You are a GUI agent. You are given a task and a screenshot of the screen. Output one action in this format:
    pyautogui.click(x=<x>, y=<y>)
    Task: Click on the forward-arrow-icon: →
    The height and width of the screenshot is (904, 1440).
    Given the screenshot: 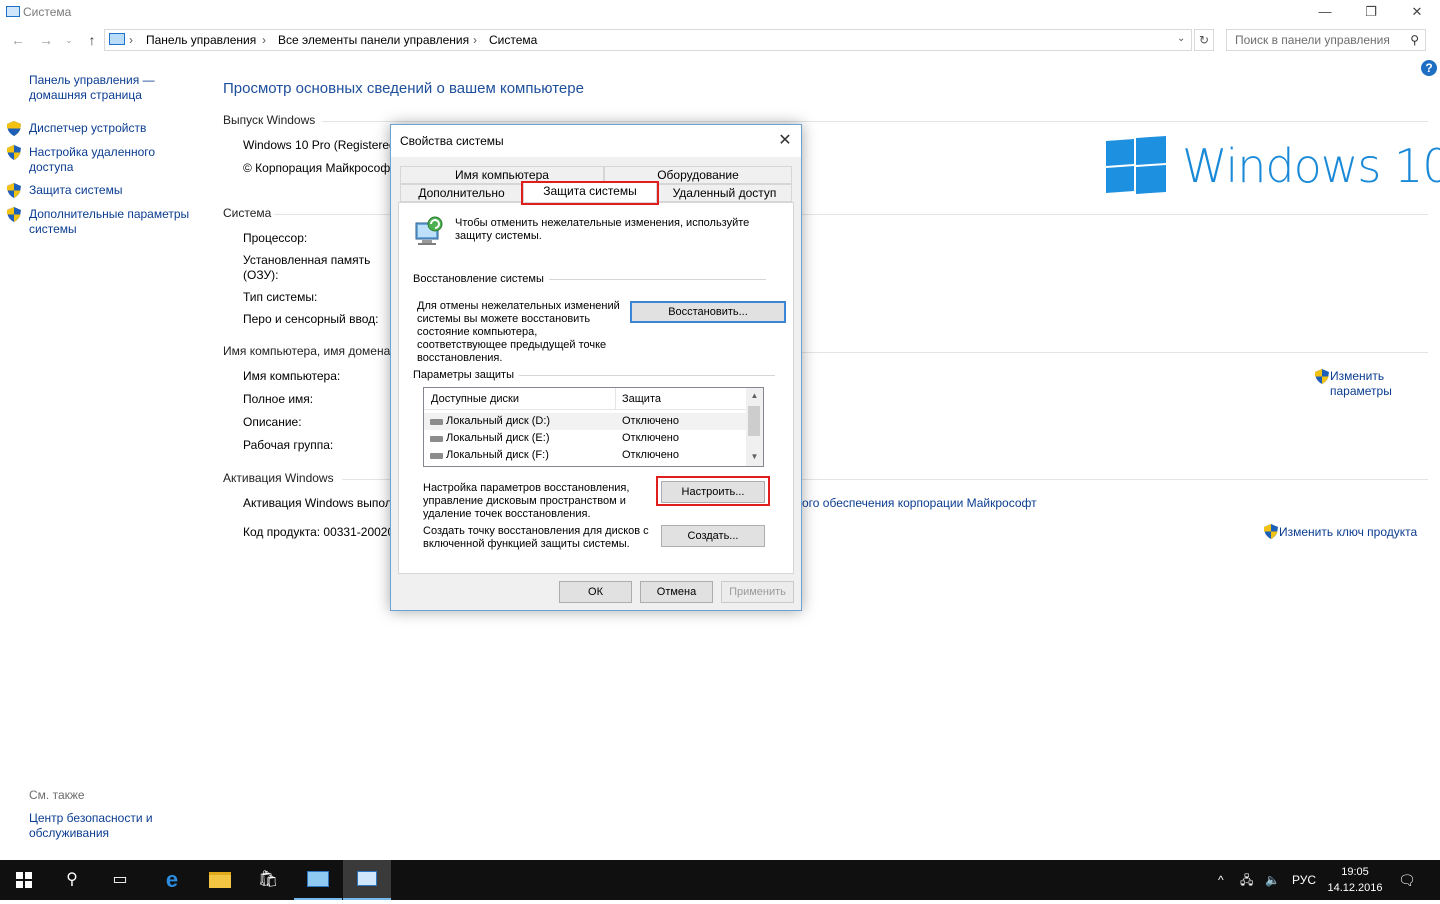 What is the action you would take?
    pyautogui.click(x=46, y=40)
    